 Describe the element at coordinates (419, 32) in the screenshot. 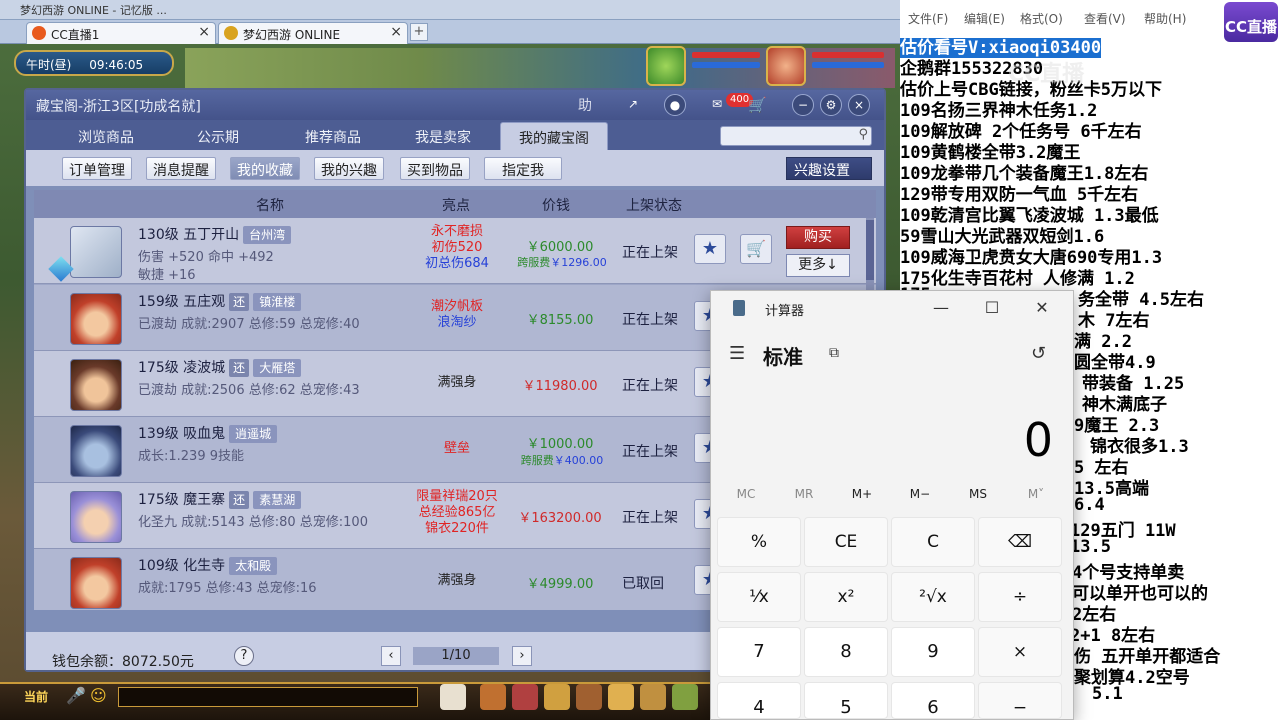

I see `new-tab-button: +` at that location.